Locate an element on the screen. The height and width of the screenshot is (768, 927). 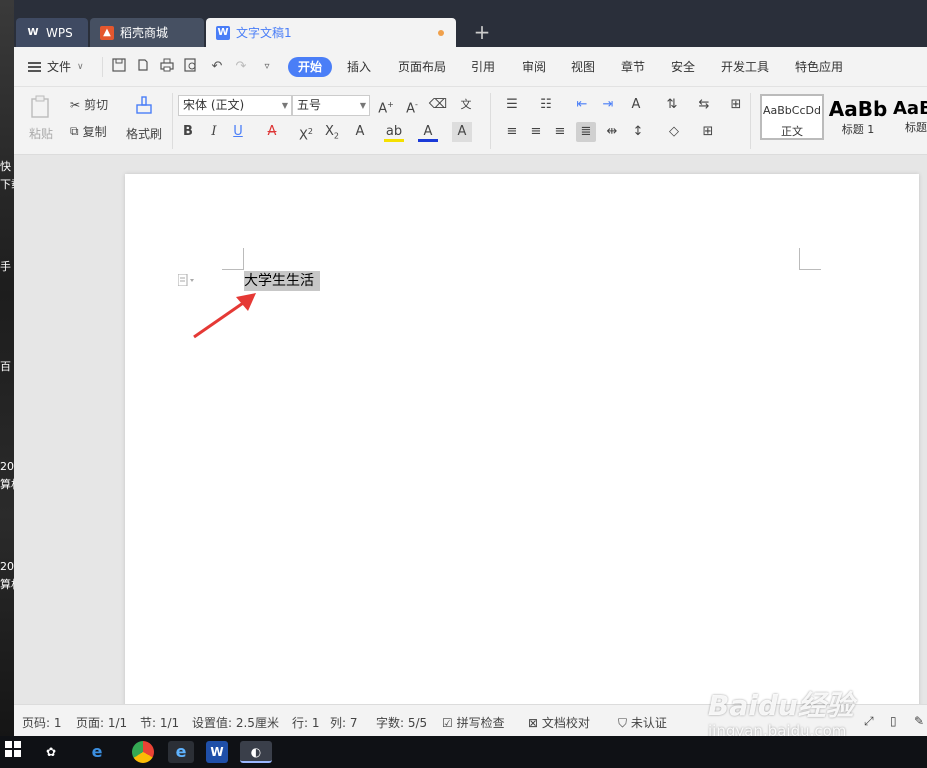
bold-button: B is located at coordinates (188, 132).